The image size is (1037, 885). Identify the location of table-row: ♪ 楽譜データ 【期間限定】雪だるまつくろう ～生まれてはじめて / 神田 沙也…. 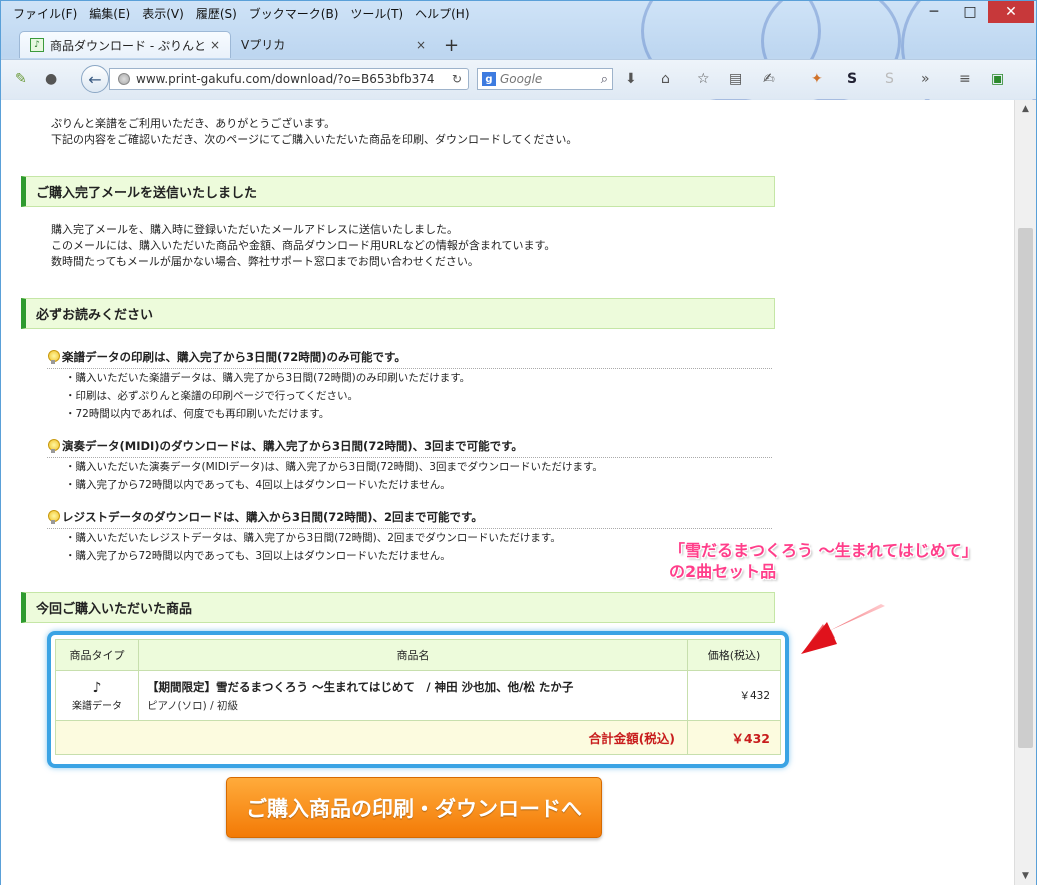
(418, 695).